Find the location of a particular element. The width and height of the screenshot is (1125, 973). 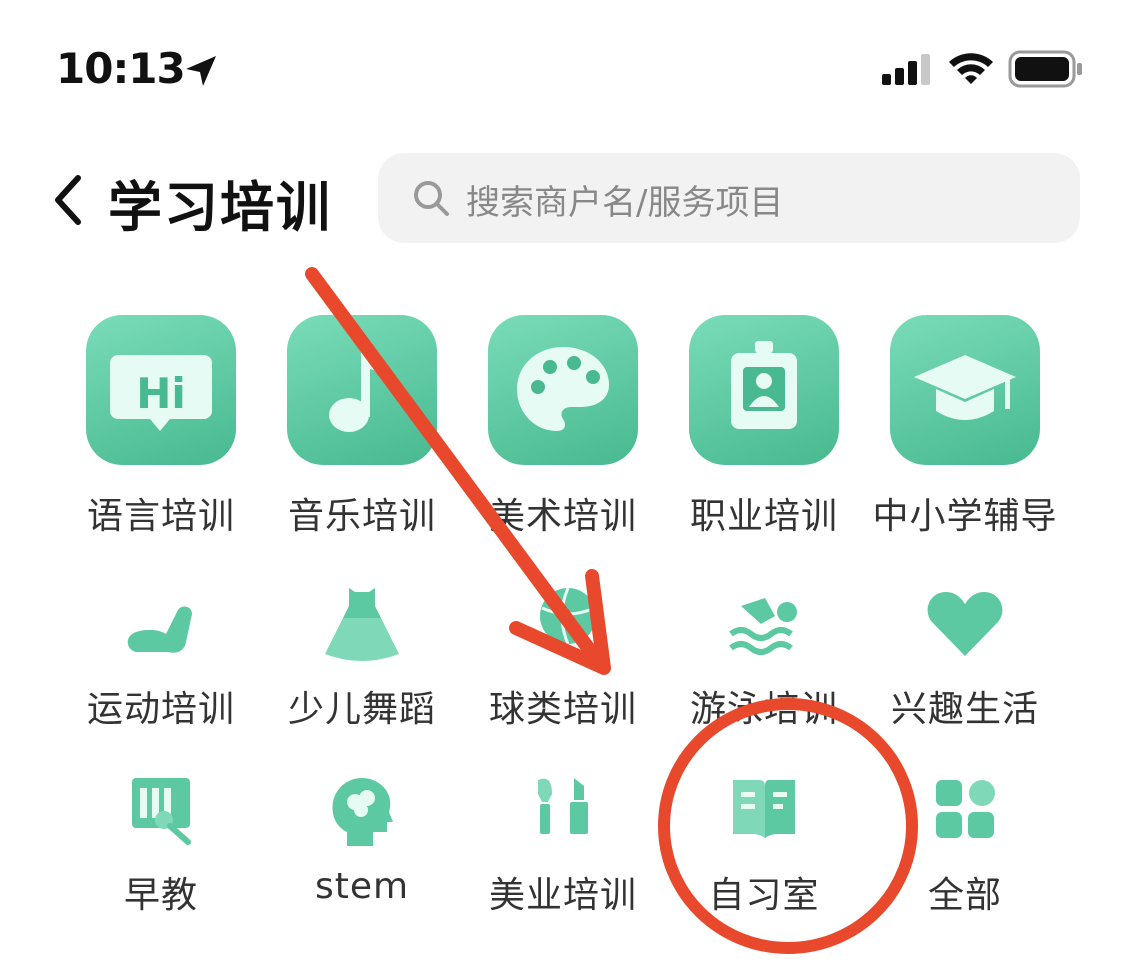

search-icon is located at coordinates (431, 198).